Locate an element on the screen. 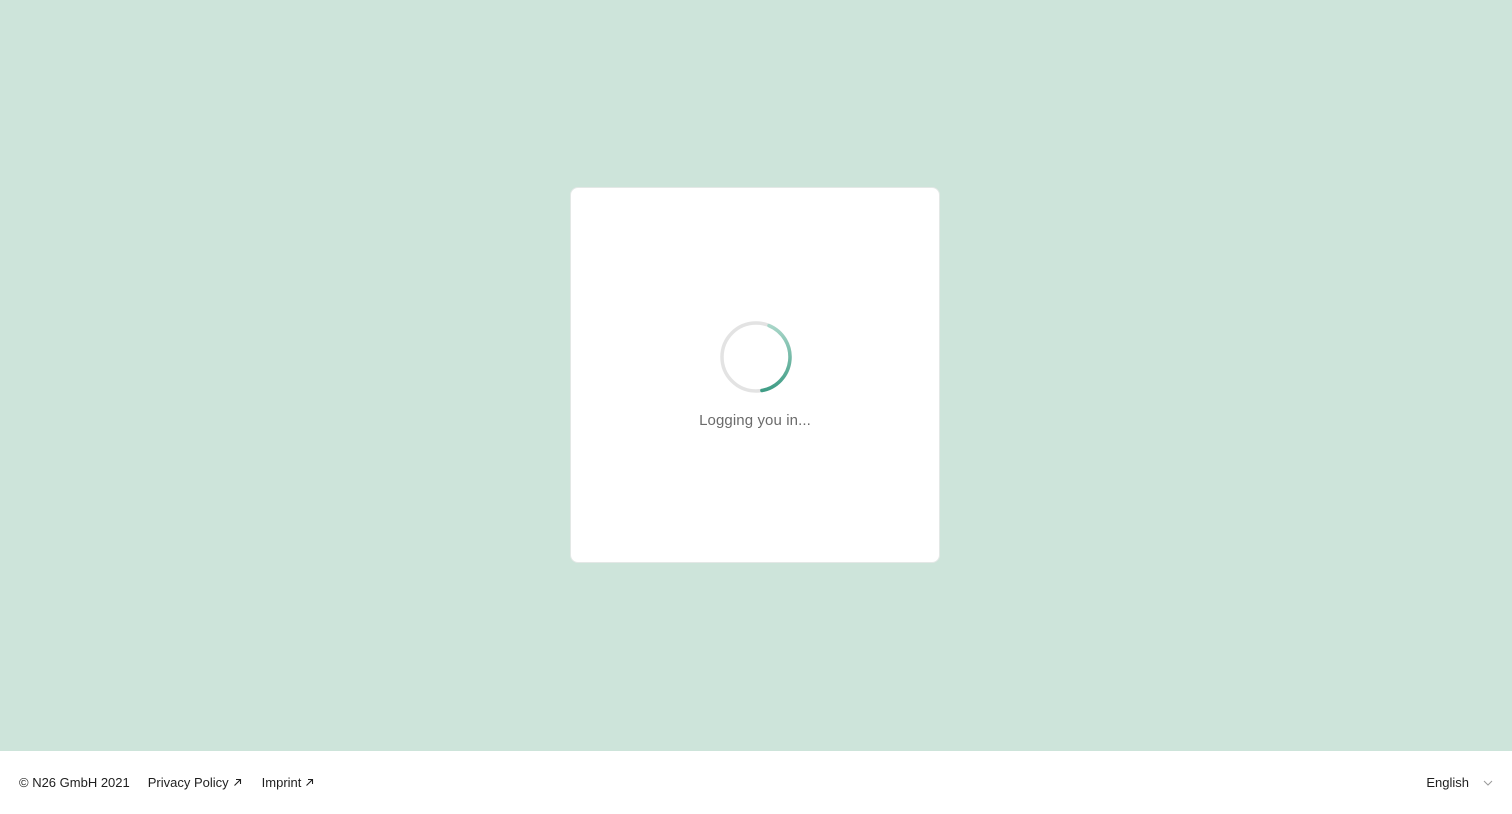 This screenshot has height=814, width=1512. chevron-down-icon is located at coordinates (1488, 783).